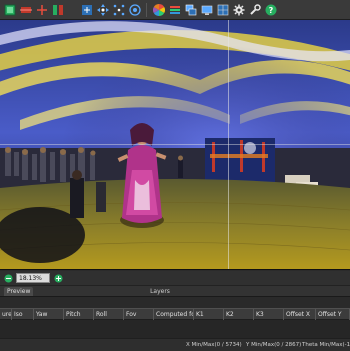  I want to click on preview-grid-icon, so click(222, 9).